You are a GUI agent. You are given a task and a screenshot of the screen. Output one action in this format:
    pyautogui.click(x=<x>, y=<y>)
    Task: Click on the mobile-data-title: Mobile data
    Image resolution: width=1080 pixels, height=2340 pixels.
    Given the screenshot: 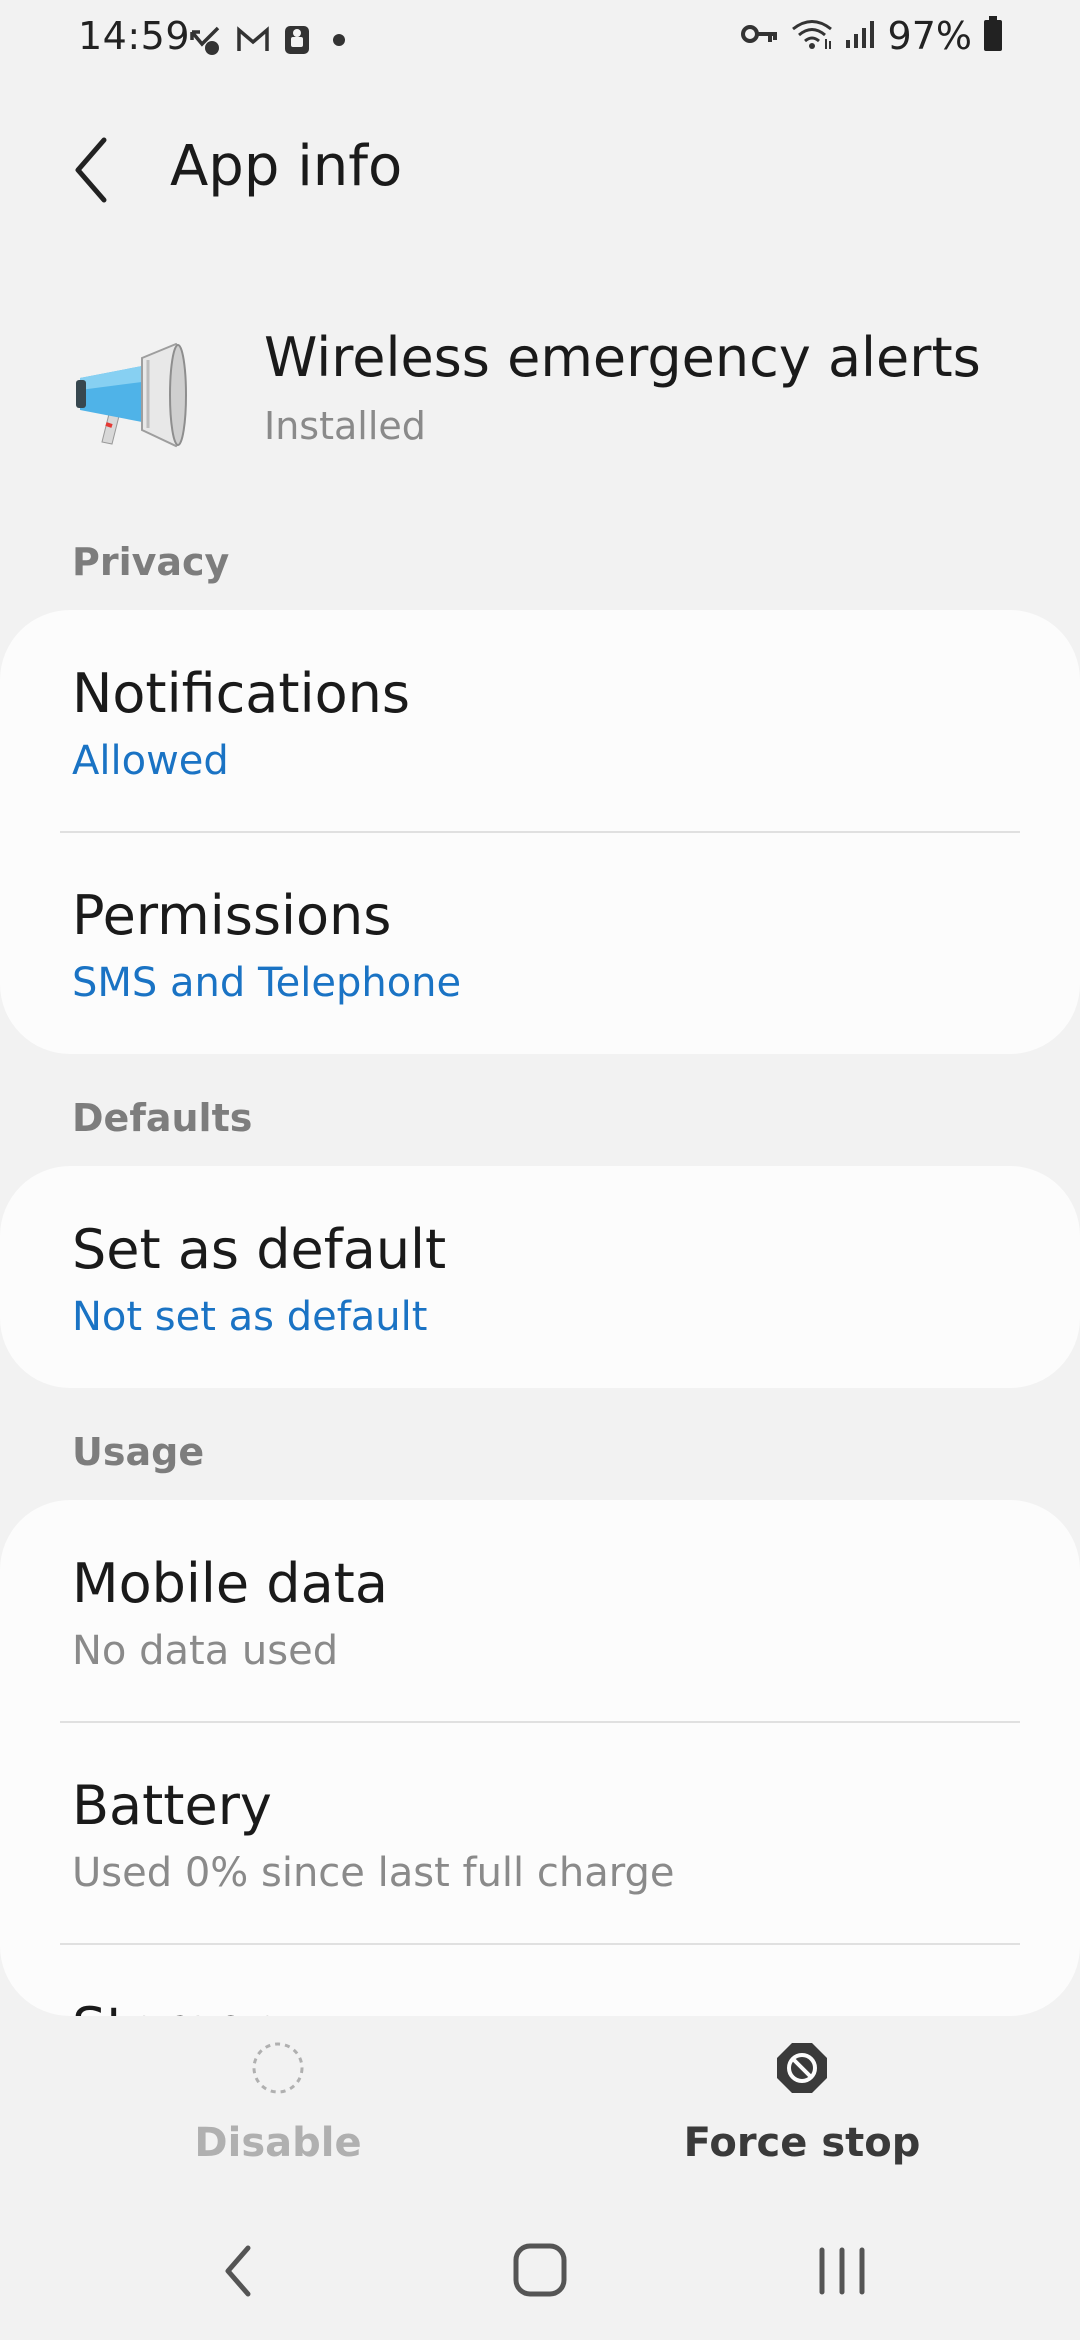 What is the action you would take?
    pyautogui.click(x=230, y=1583)
    